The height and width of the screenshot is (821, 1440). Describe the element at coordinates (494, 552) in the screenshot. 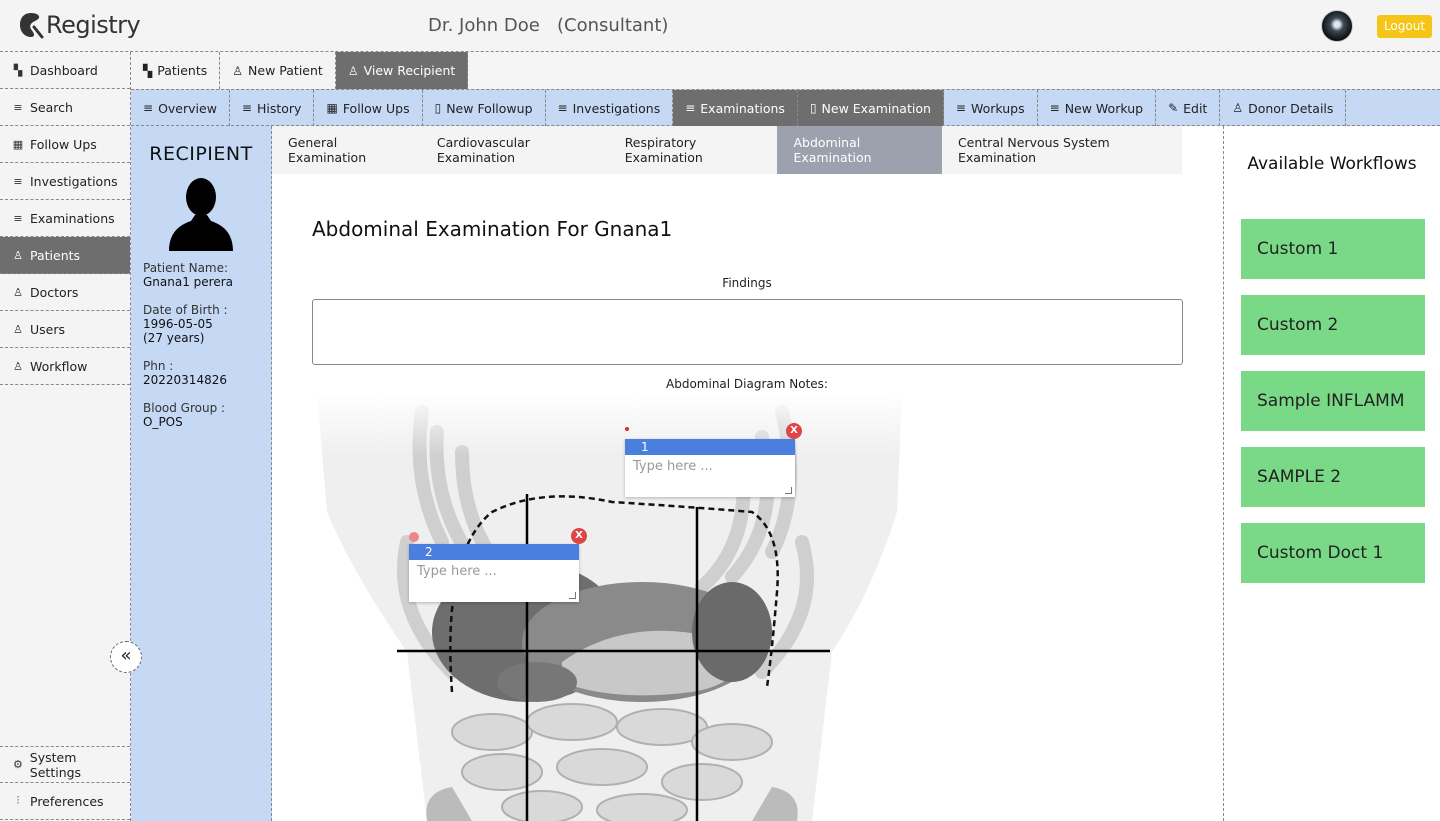

I see `note-number: 2` at that location.